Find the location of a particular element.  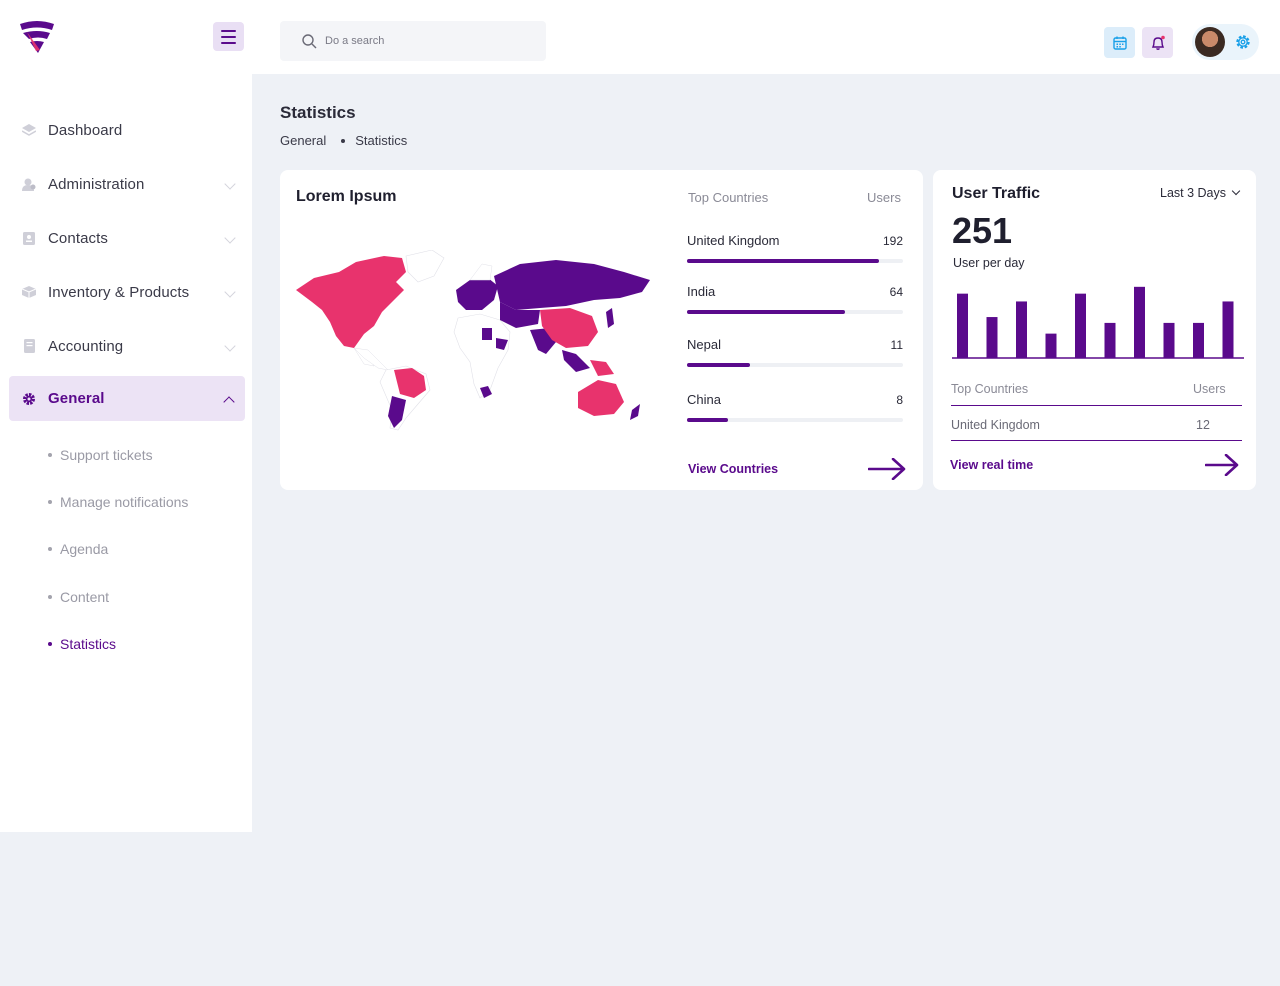

subnav-item-agenda: Agenda is located at coordinates (126, 549).